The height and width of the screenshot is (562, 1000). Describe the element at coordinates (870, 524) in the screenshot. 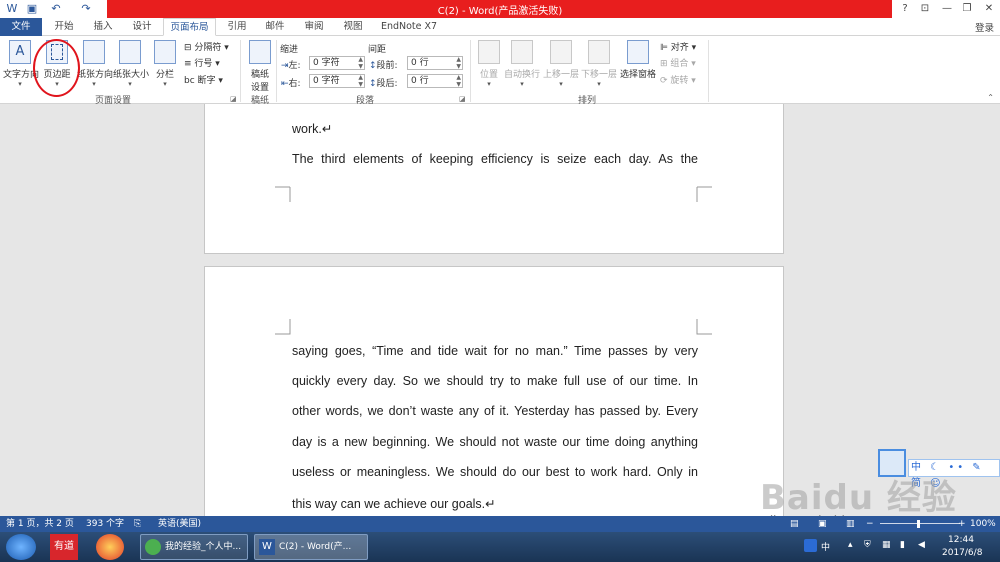

I see `zoom-out-icon: −` at that location.